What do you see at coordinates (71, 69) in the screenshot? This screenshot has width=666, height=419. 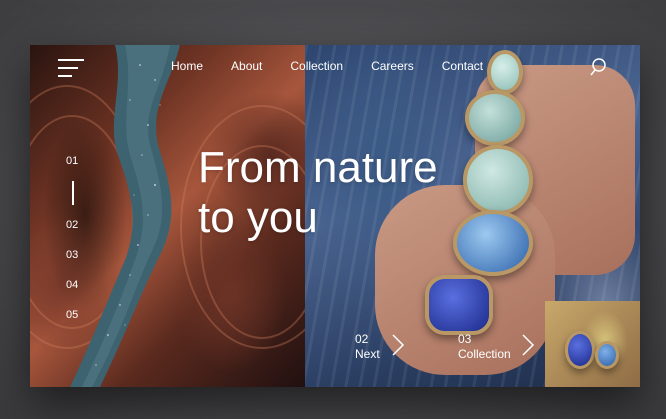 I see `hamburger-menu-icon` at bounding box center [71, 69].